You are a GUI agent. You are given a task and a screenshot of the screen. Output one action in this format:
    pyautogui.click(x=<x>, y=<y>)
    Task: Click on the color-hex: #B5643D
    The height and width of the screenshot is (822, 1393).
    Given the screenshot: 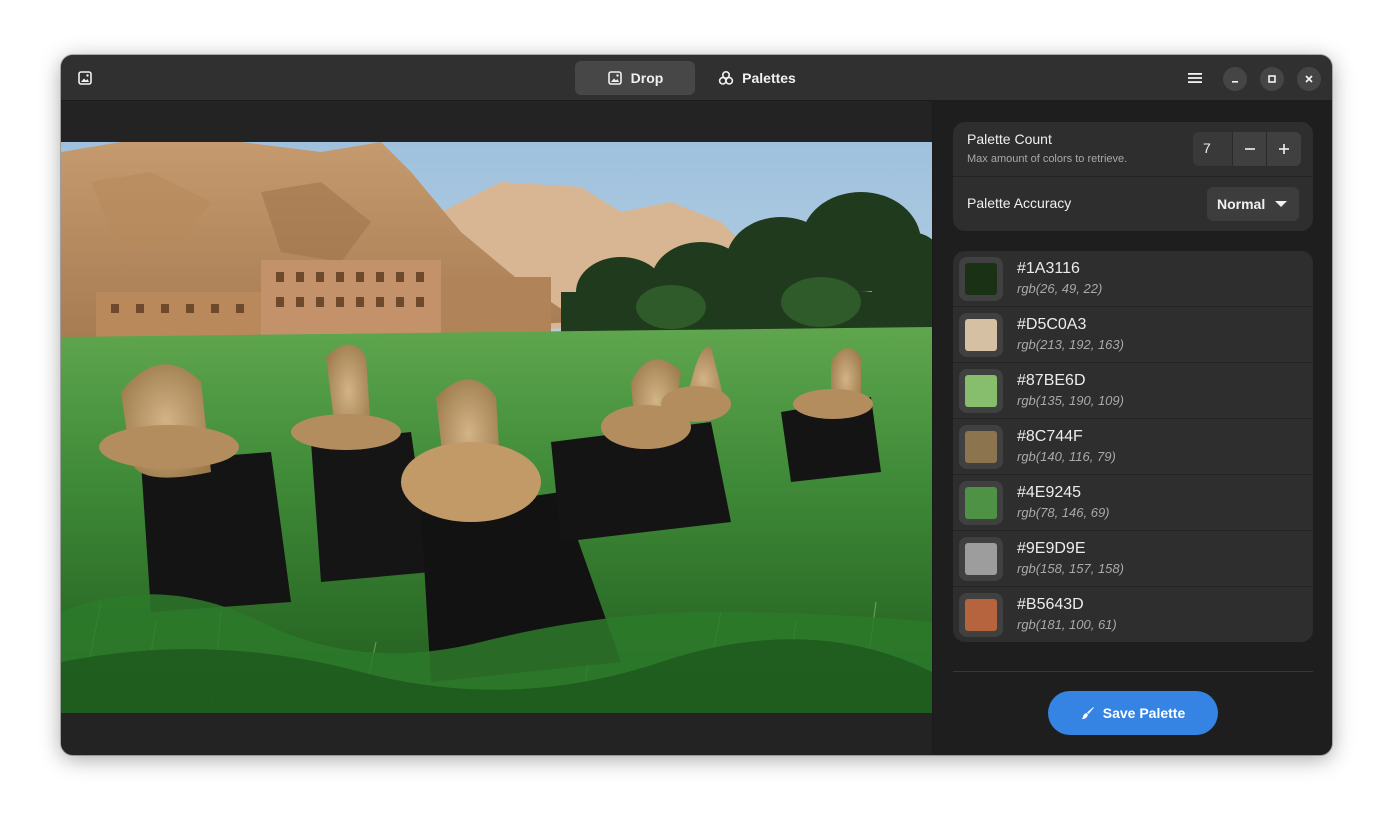 What is the action you would take?
    pyautogui.click(x=1050, y=604)
    